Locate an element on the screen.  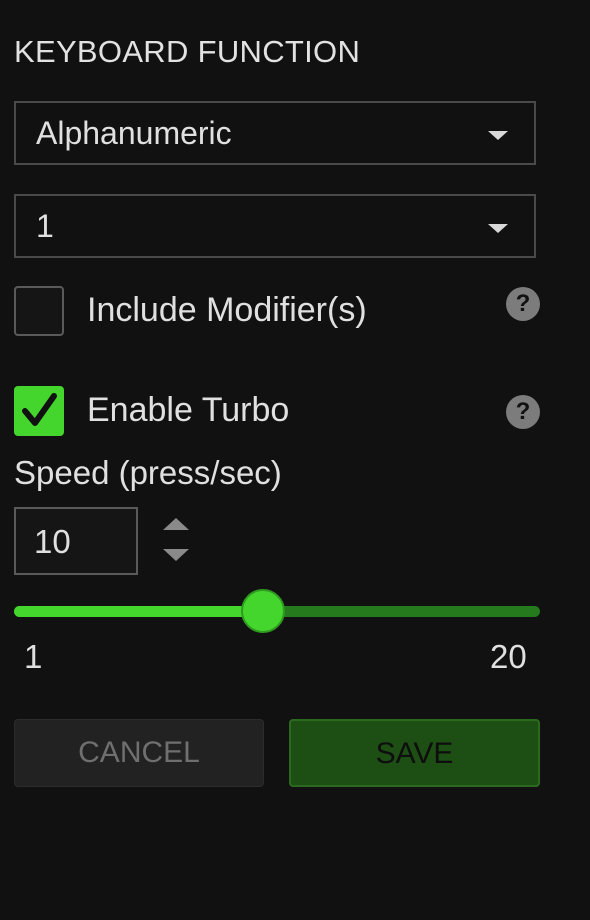
section-title: KEYBOARD FUNCTION is located at coordinates (187, 51).